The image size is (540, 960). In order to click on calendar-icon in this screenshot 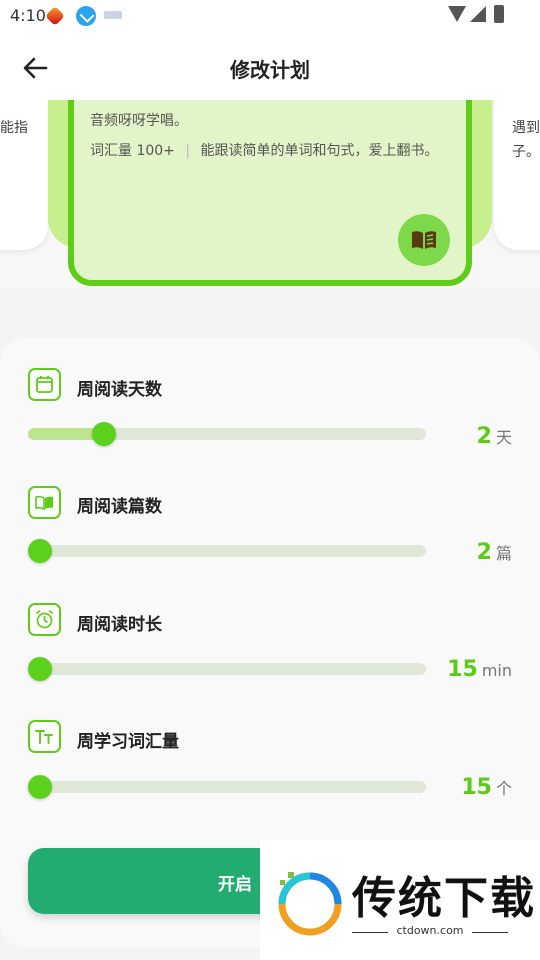, I will do `click(44, 384)`.